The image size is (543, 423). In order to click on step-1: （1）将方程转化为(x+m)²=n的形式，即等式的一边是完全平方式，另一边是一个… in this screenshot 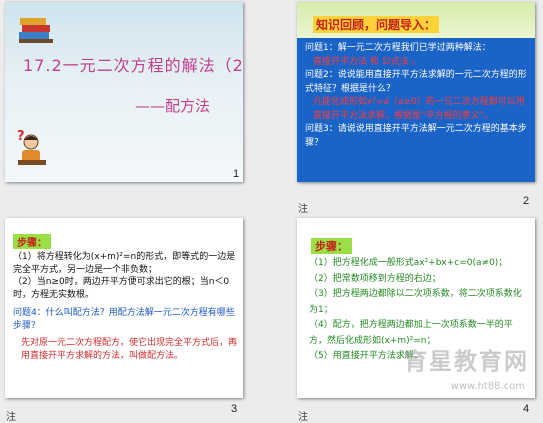, I will do `click(124, 263)`.